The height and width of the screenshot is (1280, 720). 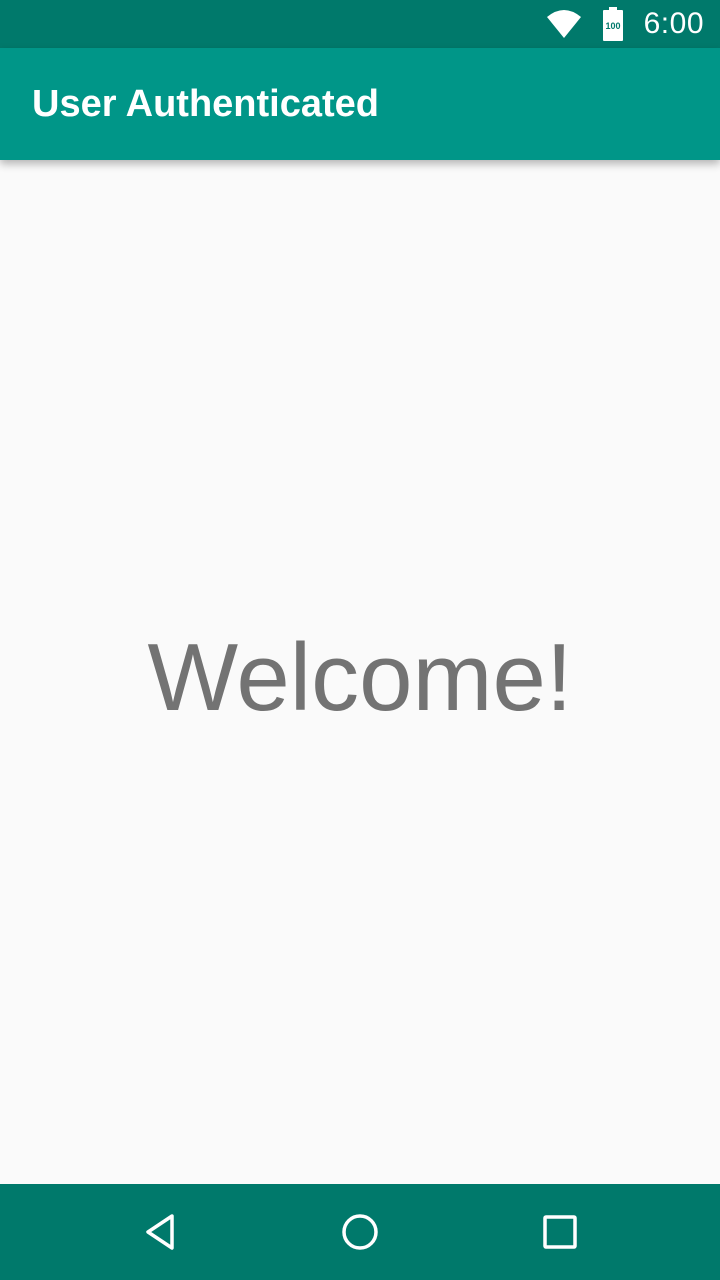 I want to click on recents-icon, so click(x=560, y=1232).